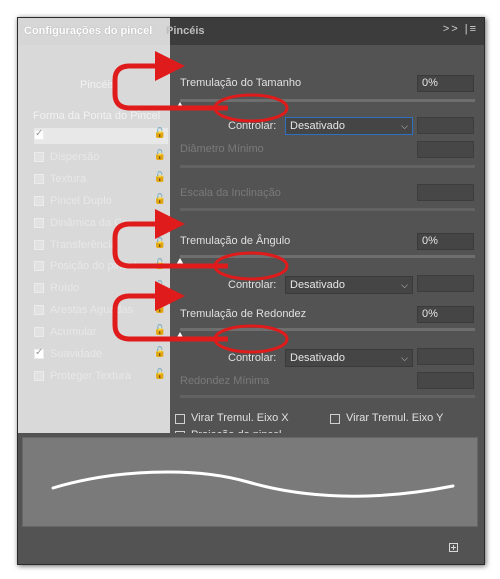 The width and height of the screenshot is (500, 579). Describe the element at coordinates (445, 83) in the screenshot. I see `size-jitter-value-field: 0%` at that location.